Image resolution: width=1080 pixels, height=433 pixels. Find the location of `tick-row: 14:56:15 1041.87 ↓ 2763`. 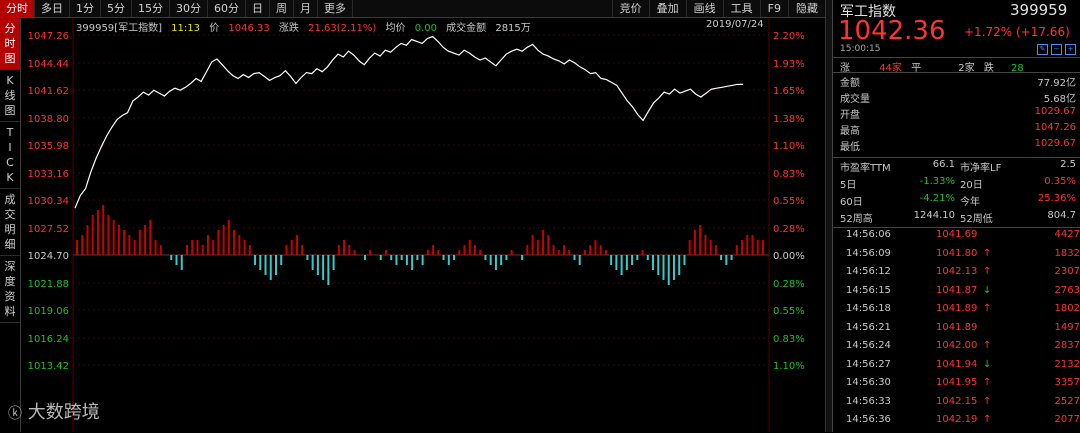

tick-row: 14:56:15 1041.87 ↓ 2763 is located at coordinates (963, 294).